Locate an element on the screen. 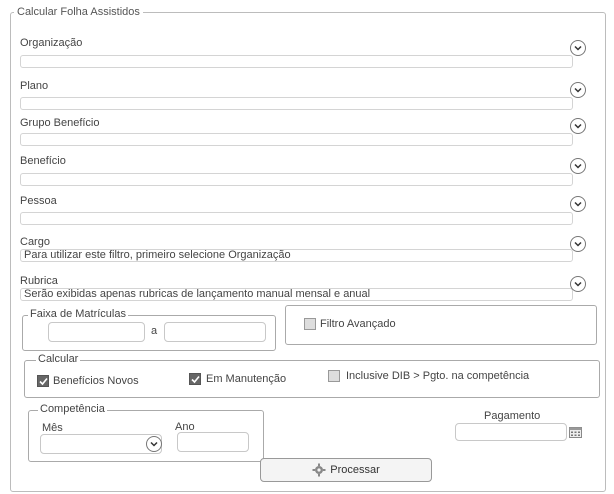 The height and width of the screenshot is (494, 614). rubrica-dropdown-button is located at coordinates (578, 284).